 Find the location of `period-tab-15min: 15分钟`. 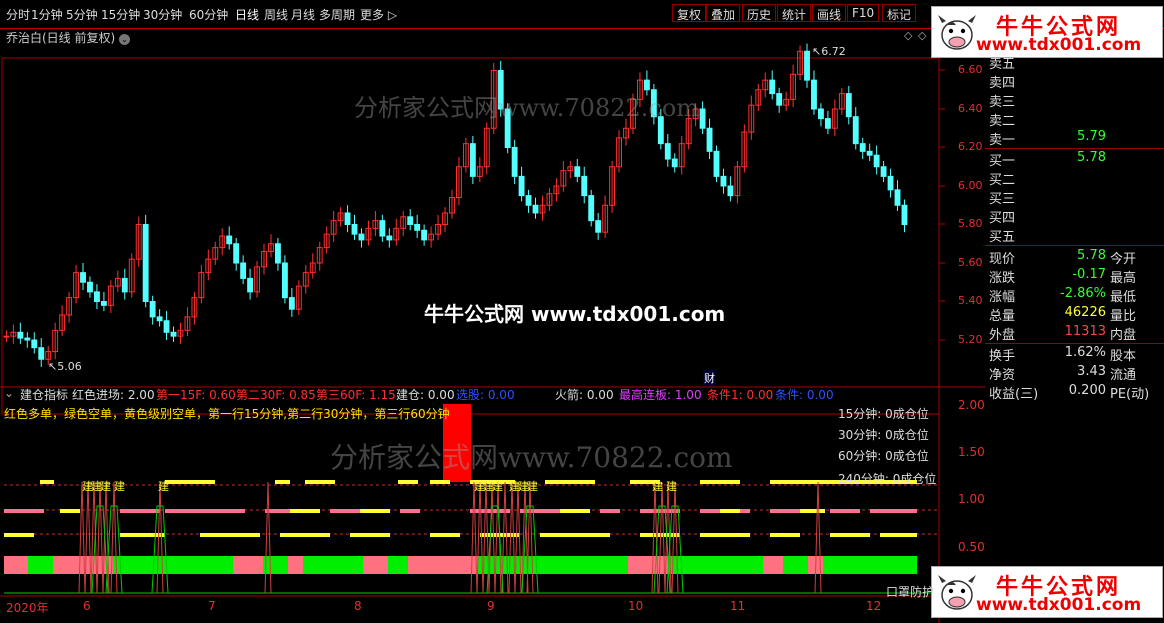

period-tab-15min: 15分钟 is located at coordinates (120, 14).